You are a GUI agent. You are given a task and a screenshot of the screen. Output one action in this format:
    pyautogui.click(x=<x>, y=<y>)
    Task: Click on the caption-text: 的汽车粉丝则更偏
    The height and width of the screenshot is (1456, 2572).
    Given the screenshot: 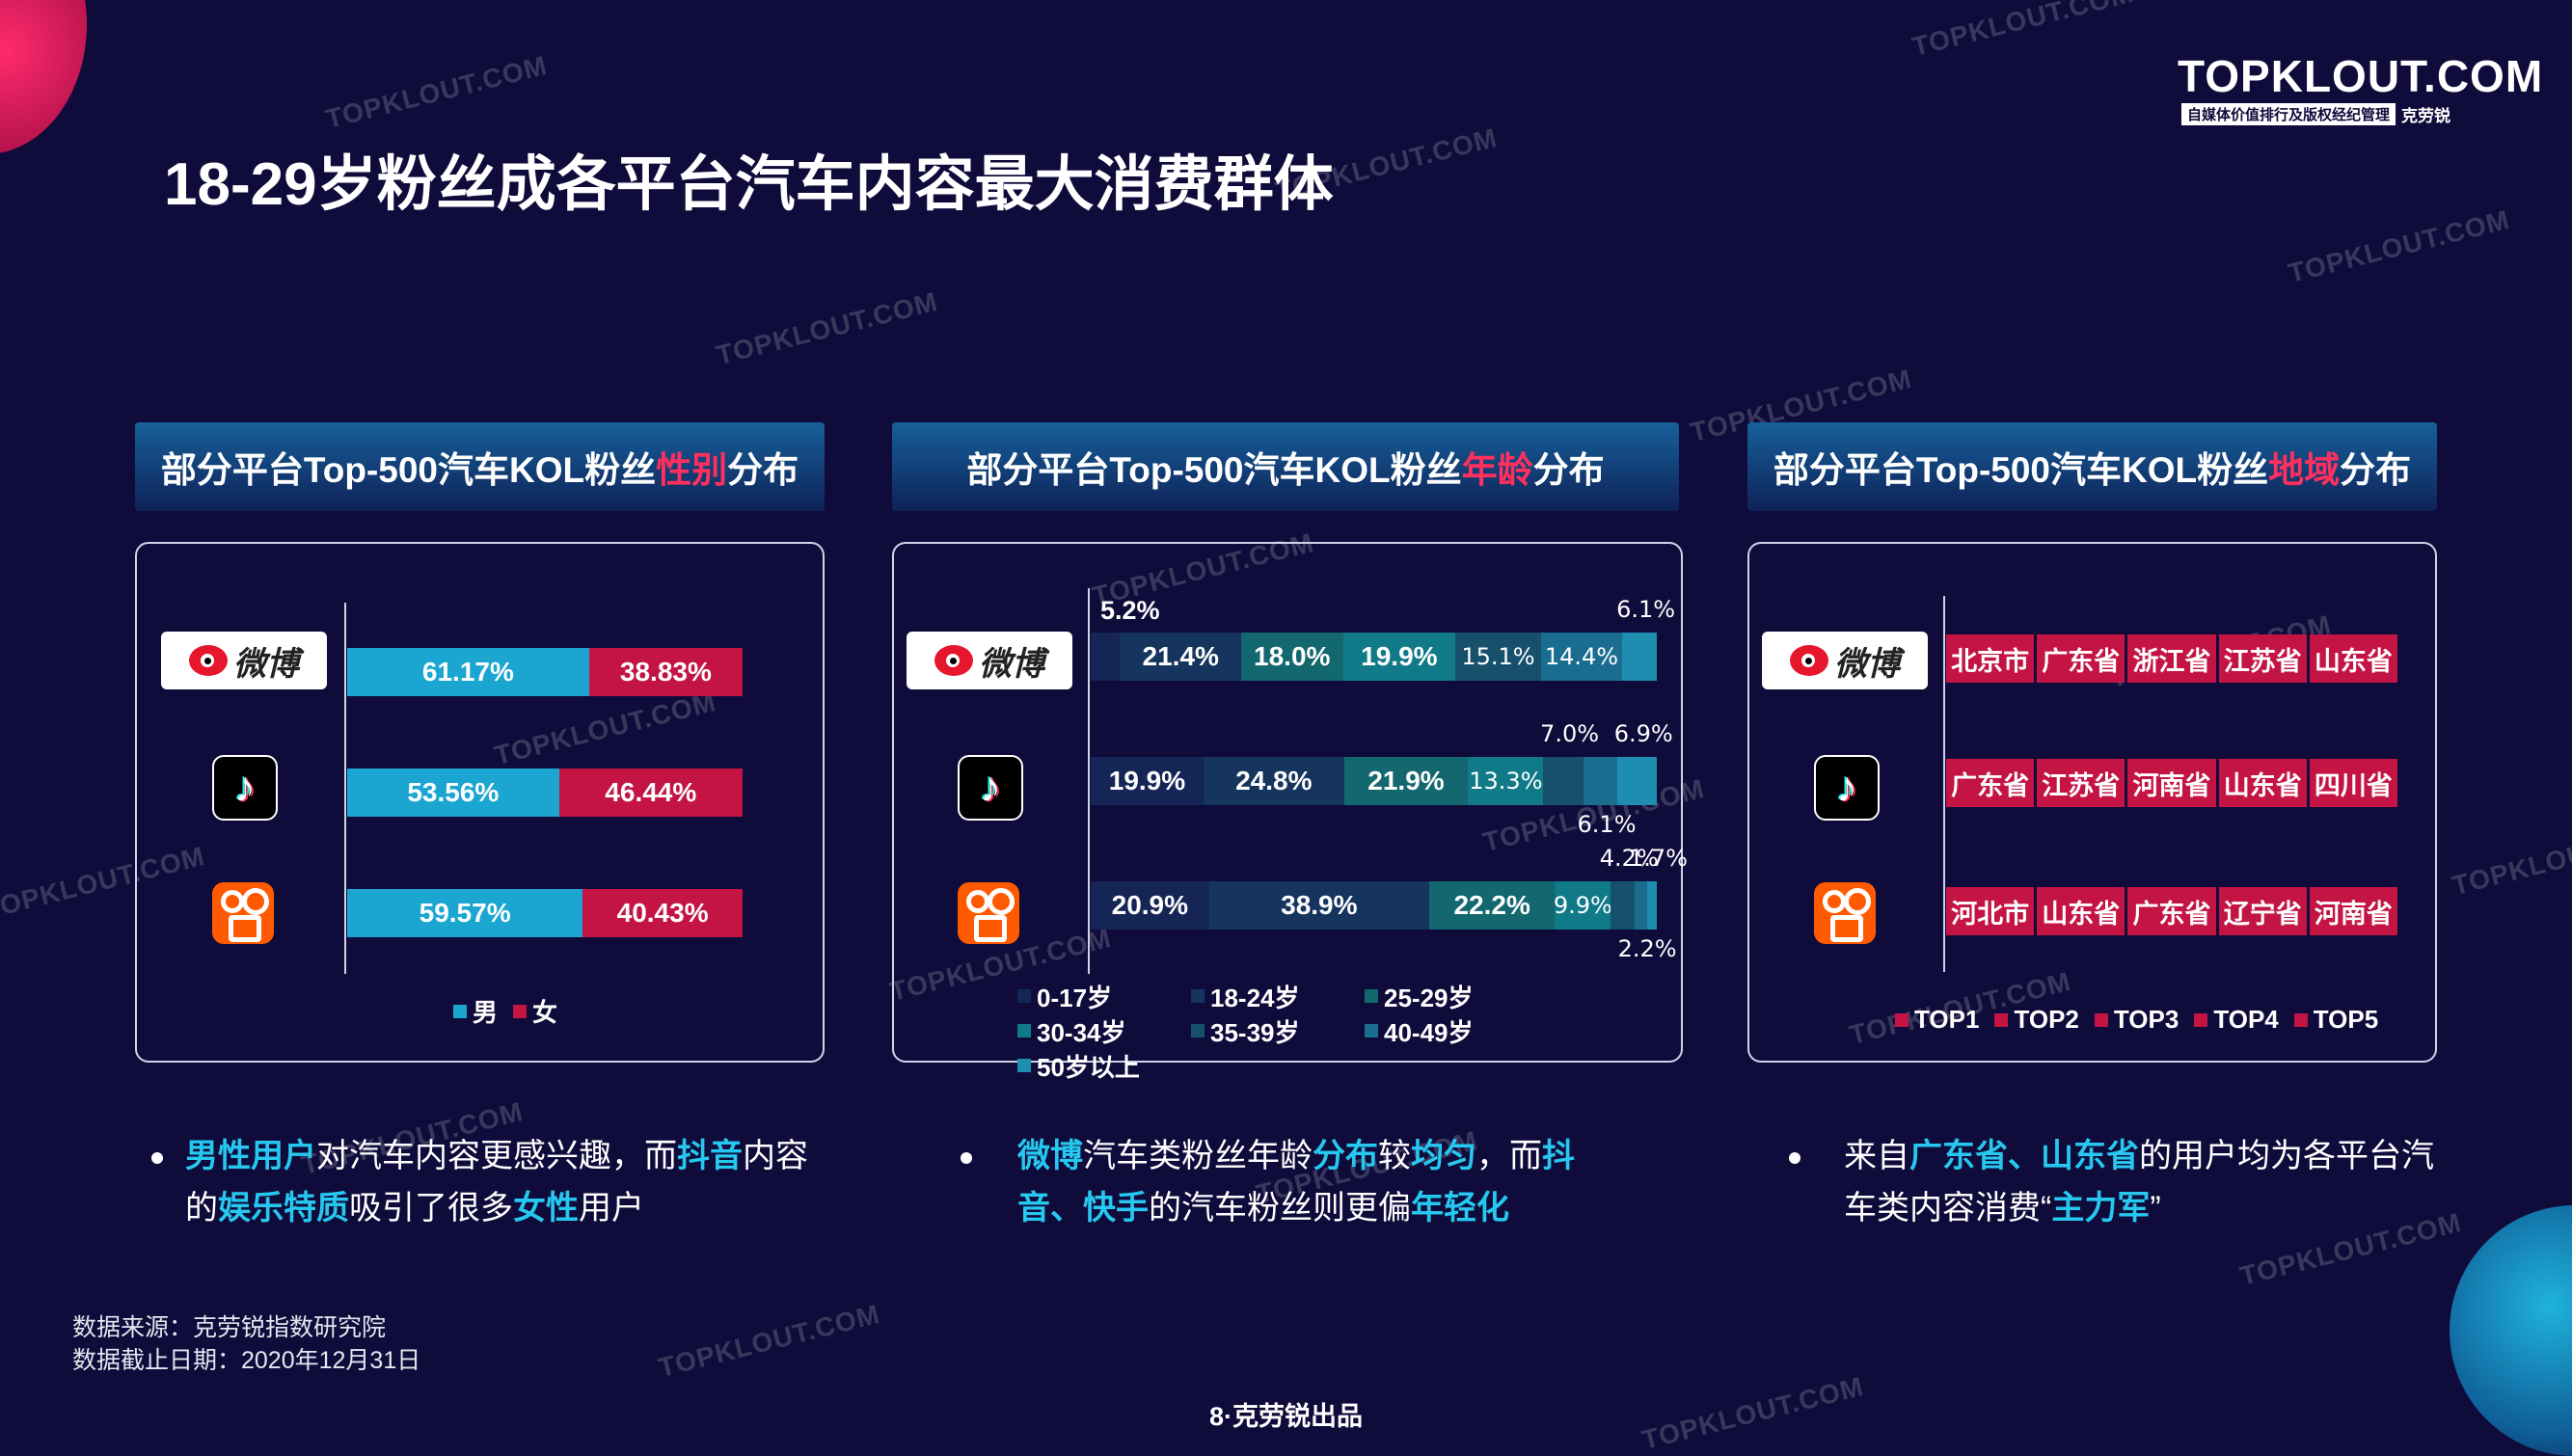 What is the action you would take?
    pyautogui.click(x=1280, y=1208)
    